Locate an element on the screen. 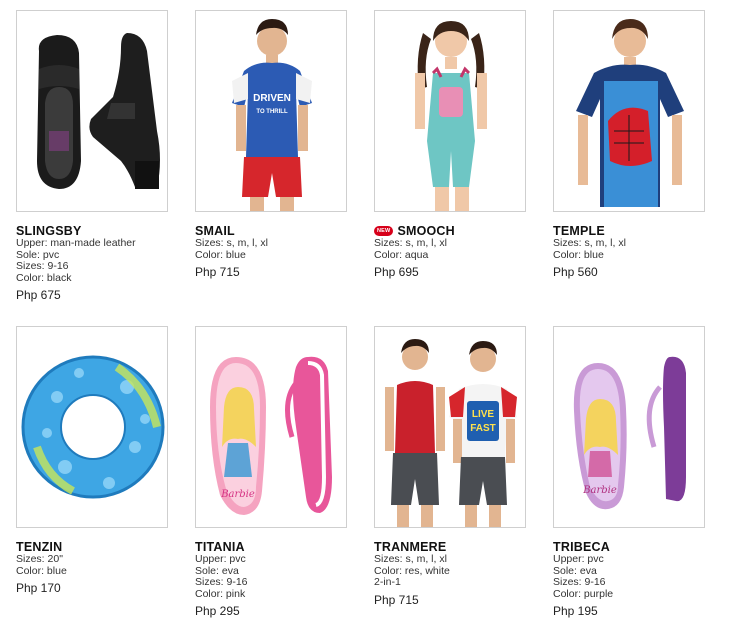 The height and width of the screenshot is (633, 735). product-name: TRANMERE is located at coordinates (450, 547).